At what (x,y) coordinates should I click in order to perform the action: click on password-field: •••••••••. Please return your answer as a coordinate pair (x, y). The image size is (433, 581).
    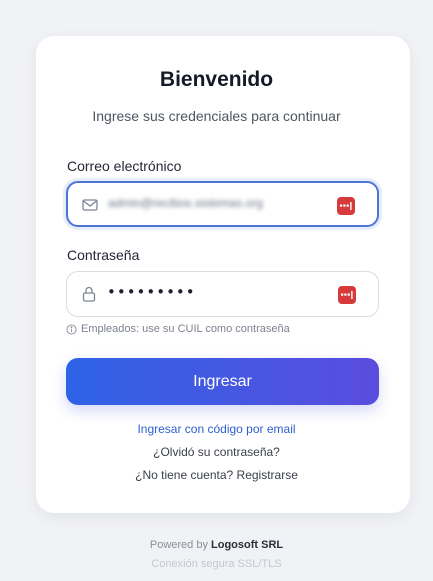
    Looking at the image, I should click on (222, 294).